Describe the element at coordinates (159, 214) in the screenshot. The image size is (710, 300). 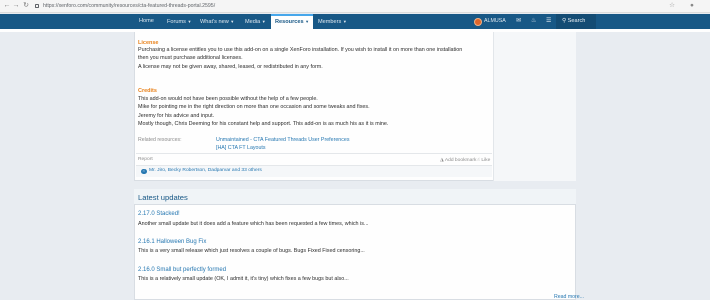
I see `update-title-link: 2.17.0 Stacked!` at that location.